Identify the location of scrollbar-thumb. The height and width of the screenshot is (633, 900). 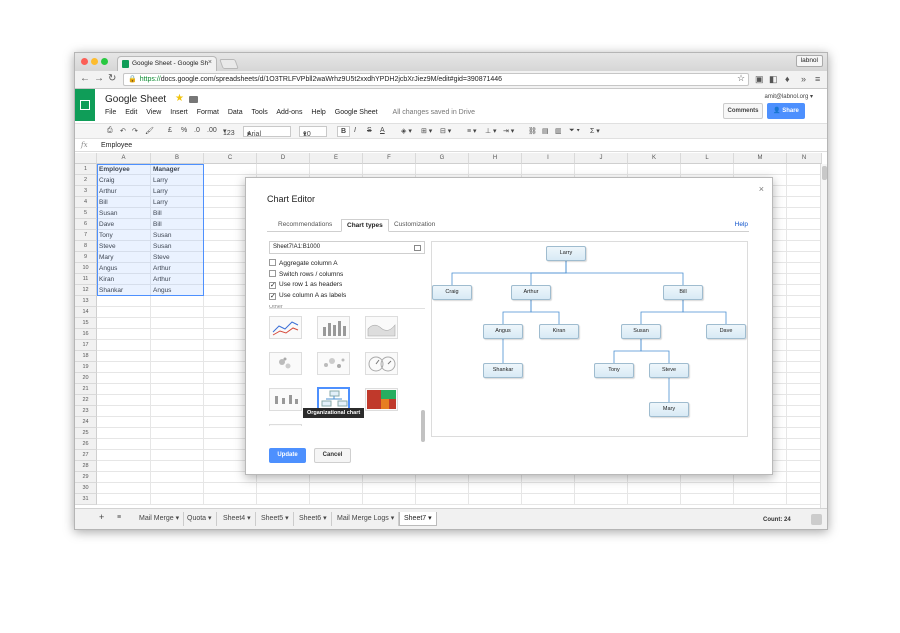
(824, 173).